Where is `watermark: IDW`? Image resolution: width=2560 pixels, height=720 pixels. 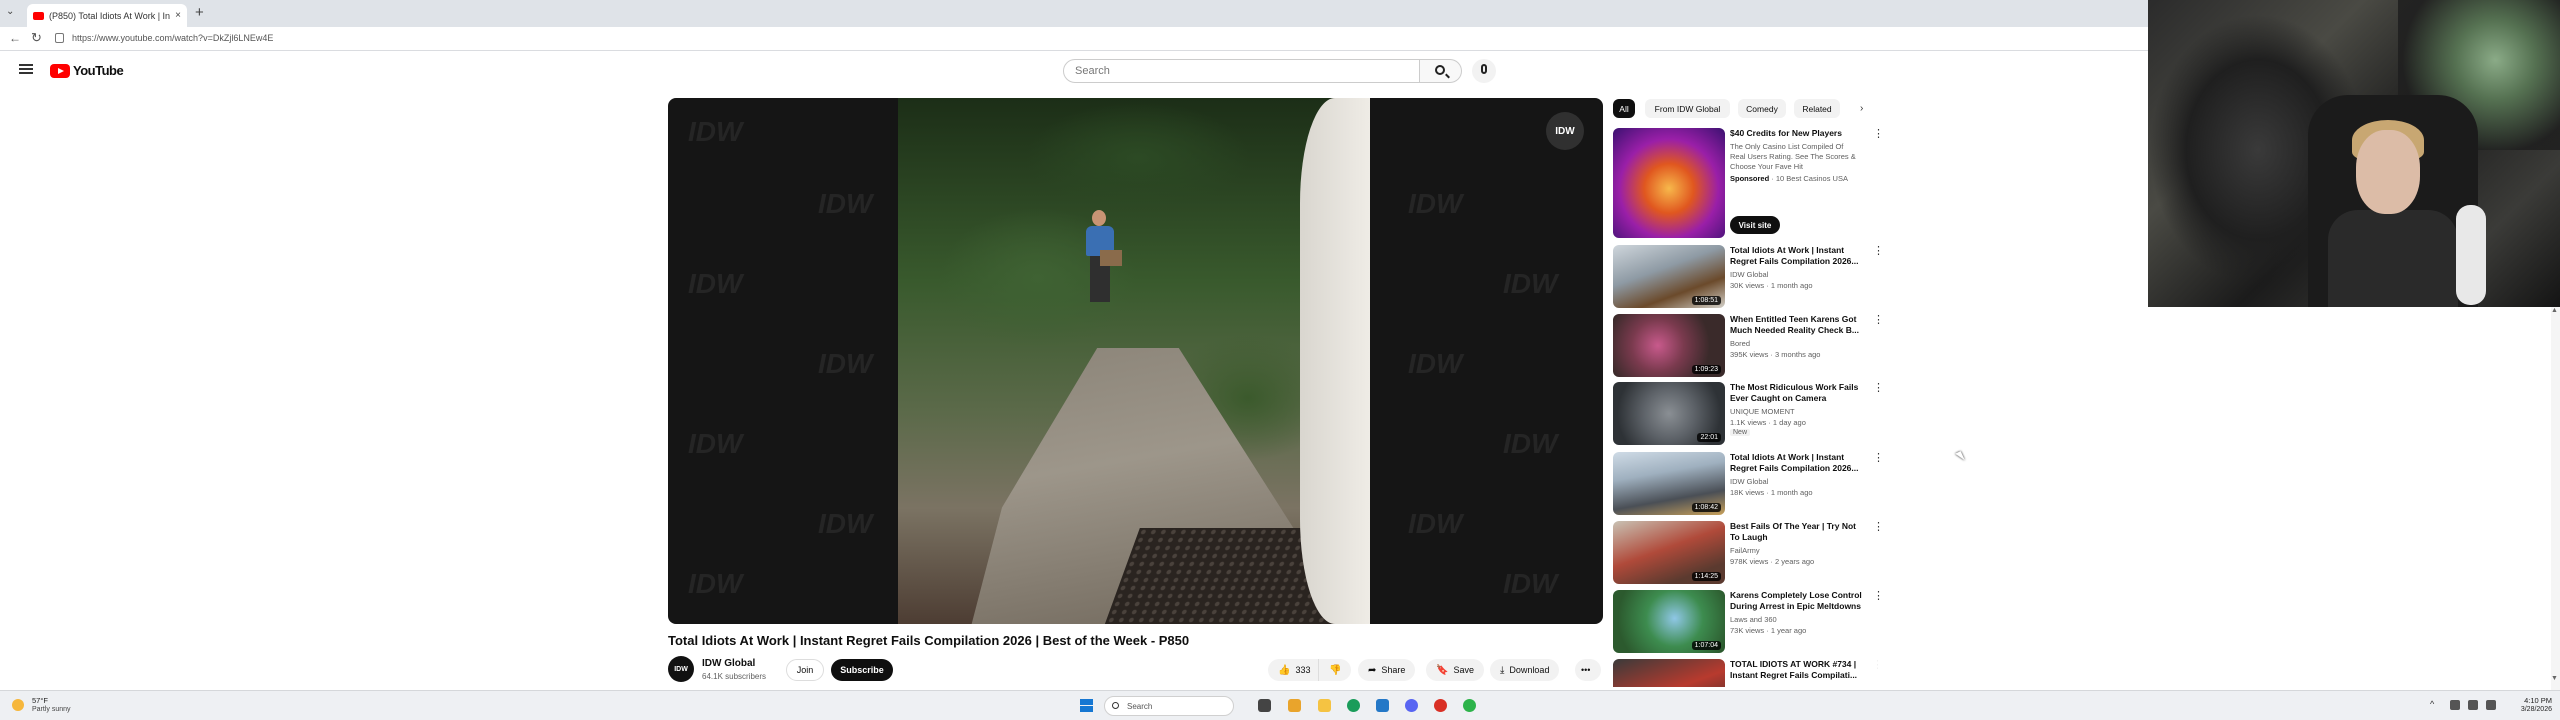 watermark: IDW is located at coordinates (1435, 363).